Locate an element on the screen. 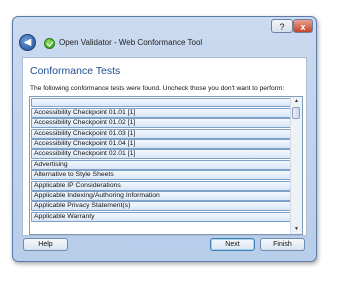 Image resolution: width=340 pixels, height=289 pixels. close-button: x is located at coordinates (303, 26).